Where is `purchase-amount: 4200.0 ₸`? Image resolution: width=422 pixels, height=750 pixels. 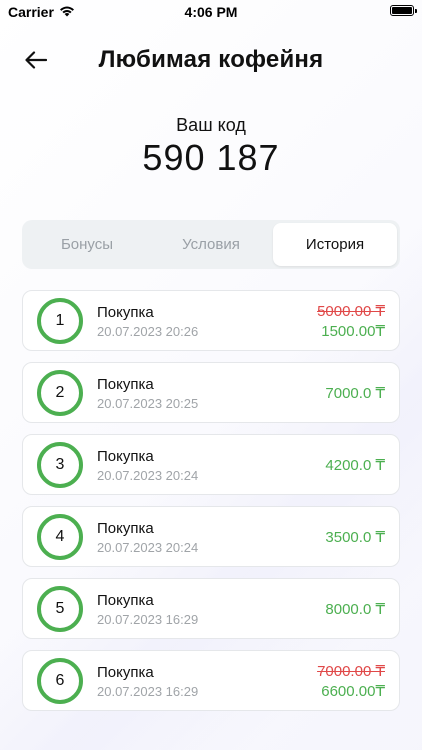 purchase-amount: 4200.0 ₸ is located at coordinates (355, 465).